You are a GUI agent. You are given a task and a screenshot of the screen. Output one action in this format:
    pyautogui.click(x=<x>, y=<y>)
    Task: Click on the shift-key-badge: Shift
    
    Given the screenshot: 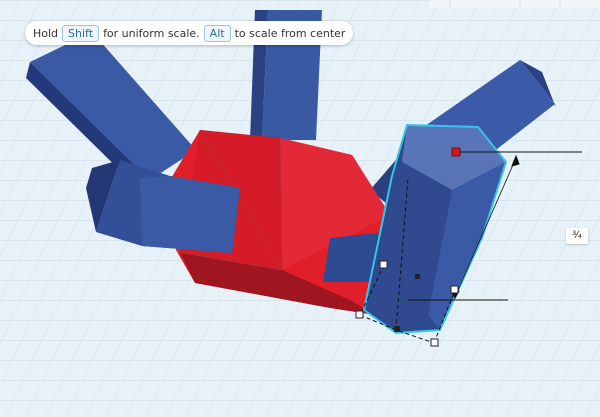 What is the action you would take?
    pyautogui.click(x=81, y=33)
    